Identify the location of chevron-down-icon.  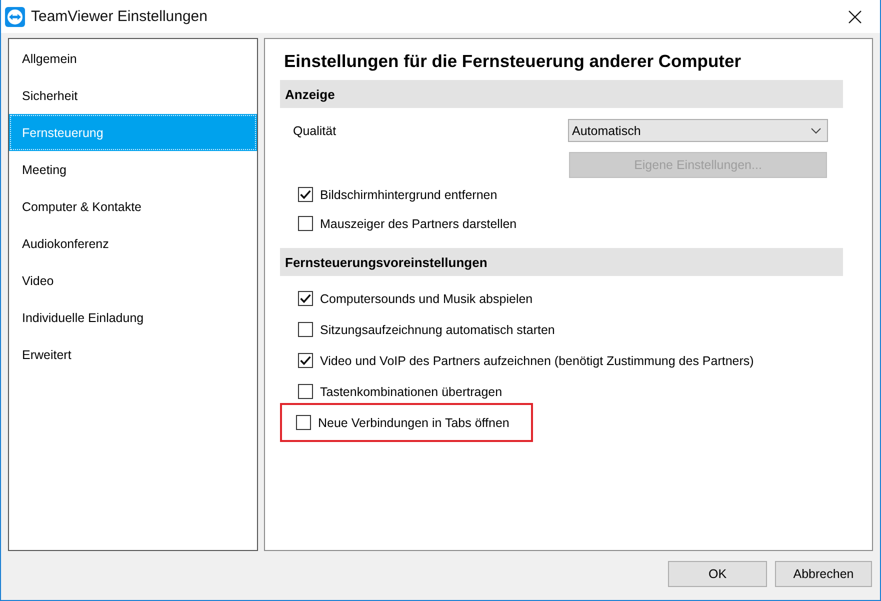
(816, 131).